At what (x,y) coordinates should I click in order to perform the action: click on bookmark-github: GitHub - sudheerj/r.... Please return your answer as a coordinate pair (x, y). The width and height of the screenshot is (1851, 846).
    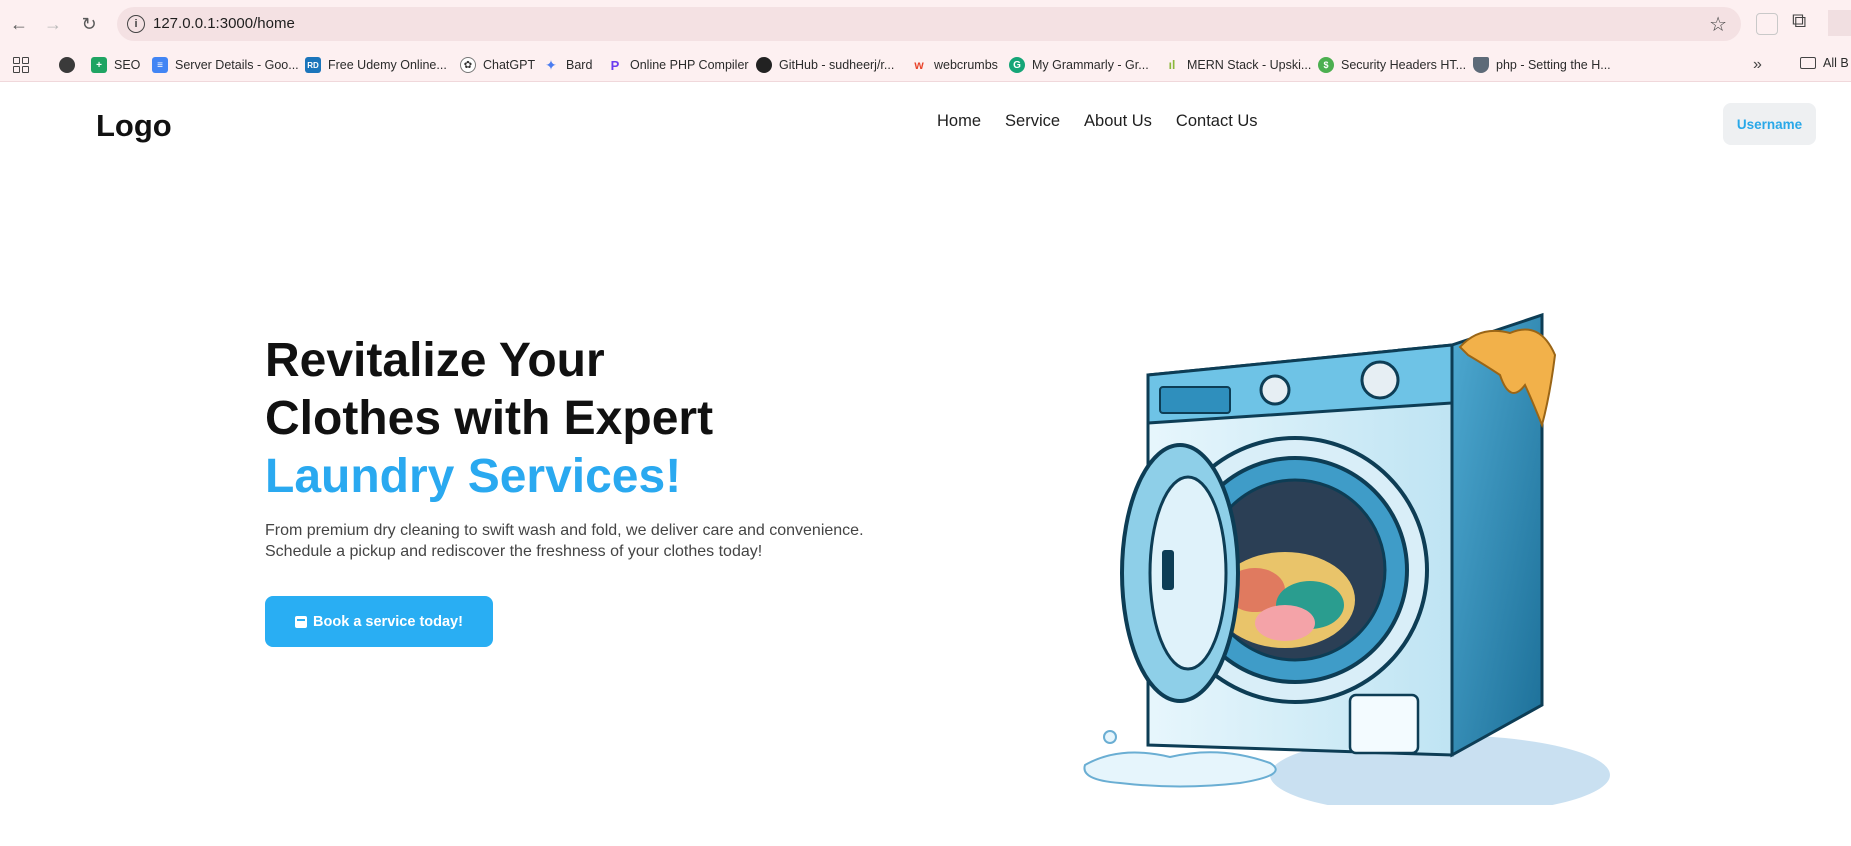
    Looking at the image, I should click on (825, 65).